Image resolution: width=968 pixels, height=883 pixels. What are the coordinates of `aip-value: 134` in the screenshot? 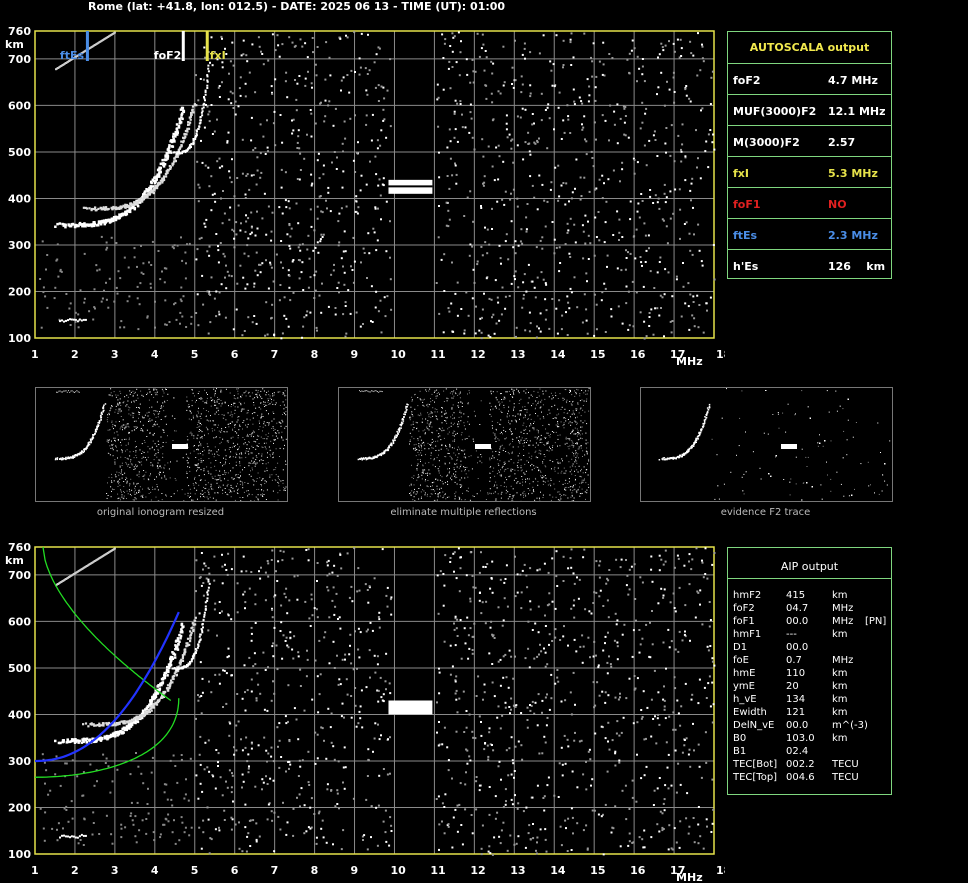 It's located at (796, 699).